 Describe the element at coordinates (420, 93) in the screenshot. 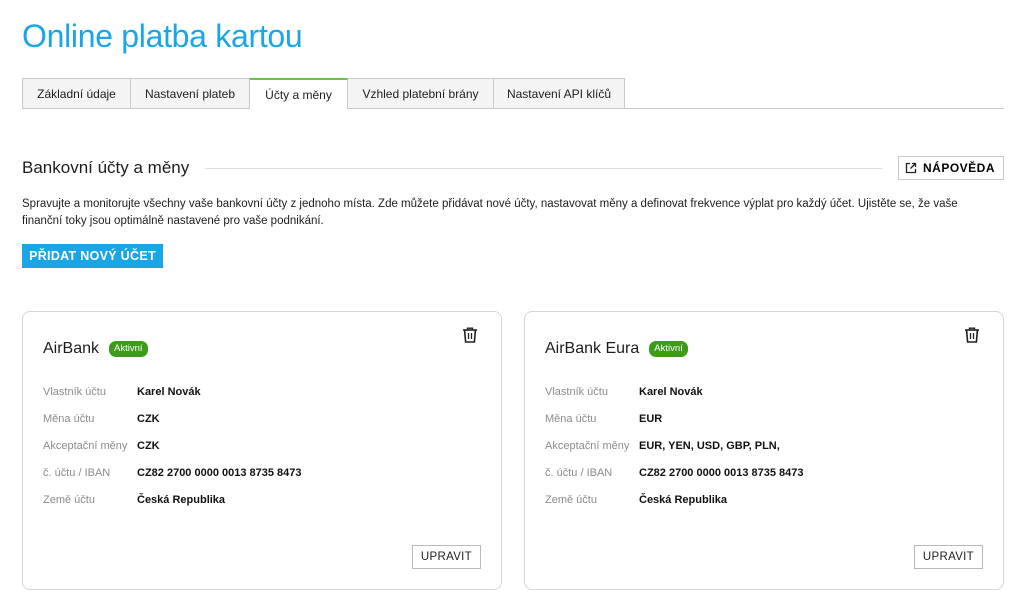

I see `tab-gateway-appearance: Vzhled platební brány` at that location.